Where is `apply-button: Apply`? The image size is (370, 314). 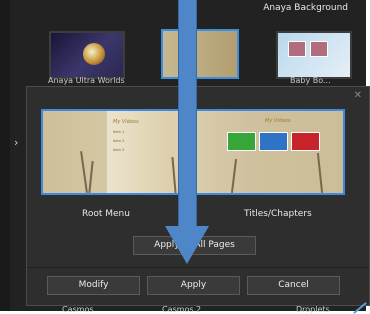 apply-button: Apply is located at coordinates (193, 285).